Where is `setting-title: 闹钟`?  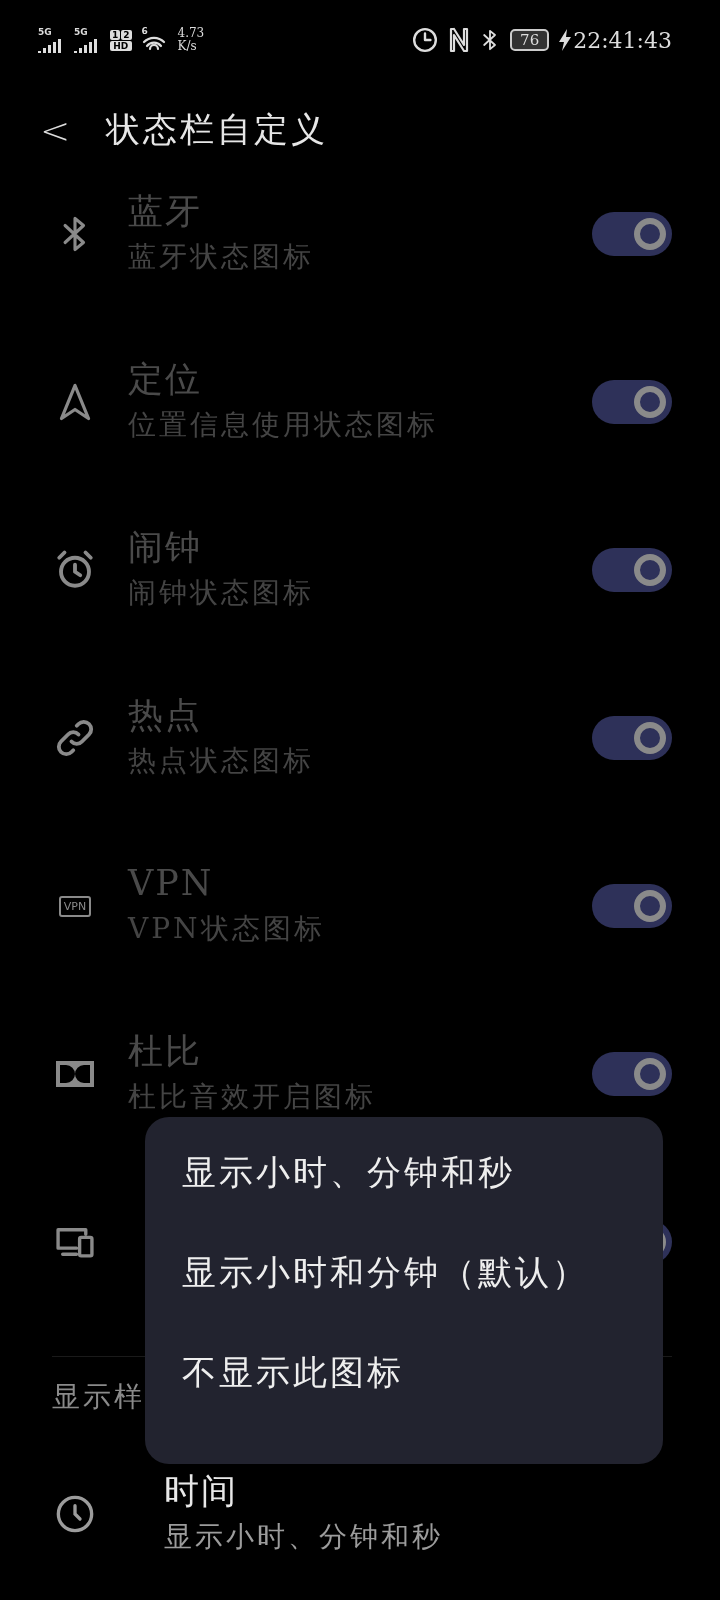
setting-title: 闹钟 is located at coordinates (165, 547).